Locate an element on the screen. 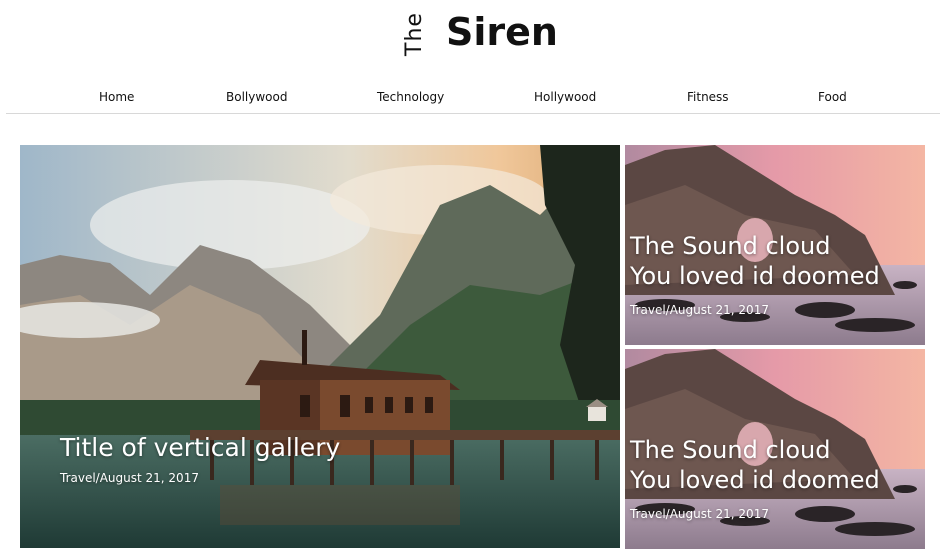 The height and width of the screenshot is (551, 944). nav-item-fitness: Fitness is located at coordinates (708, 97).